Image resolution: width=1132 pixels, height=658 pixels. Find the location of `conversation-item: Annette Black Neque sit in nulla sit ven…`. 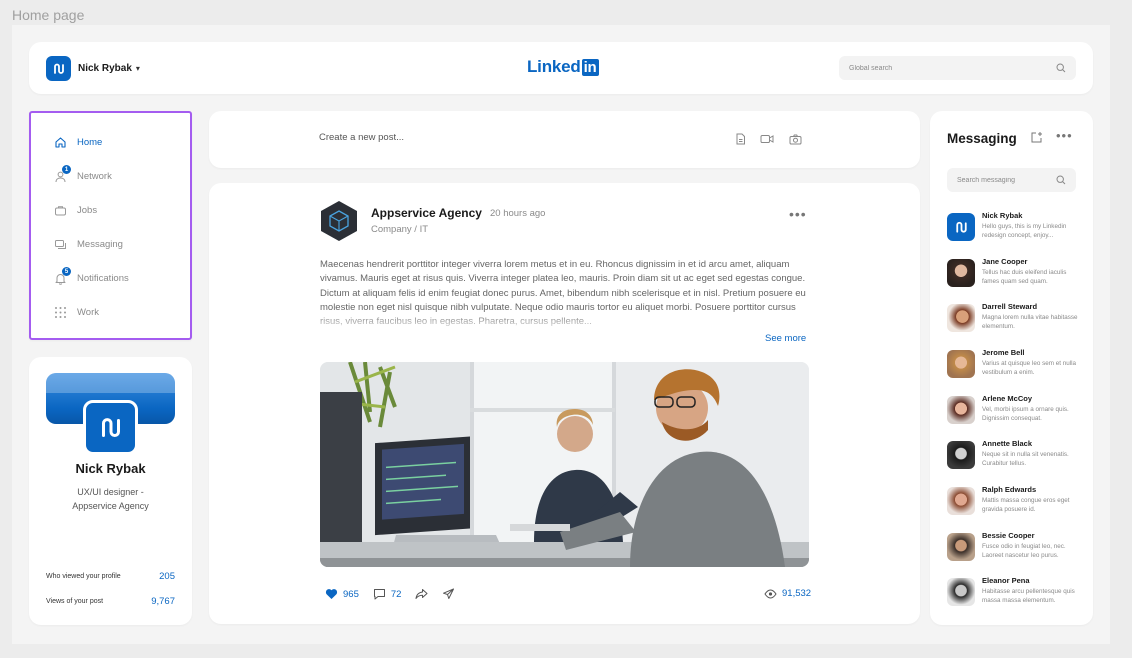

conversation-item: Annette Black Neque sit in nulla sit ven… is located at coordinates (1014, 456).